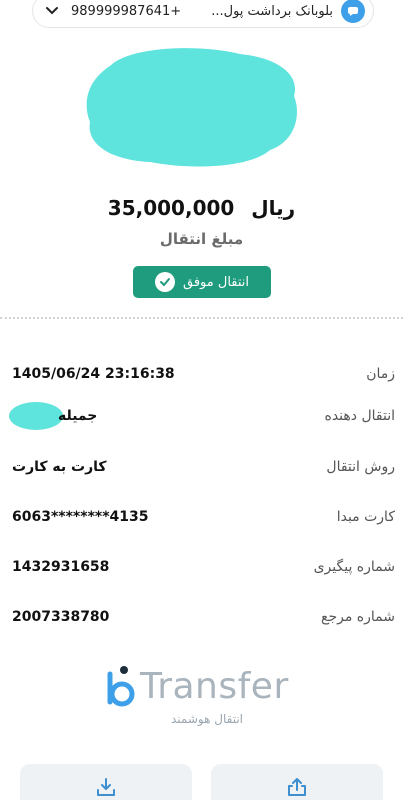 This screenshot has width=403, height=800. Describe the element at coordinates (214, 686) in the screenshot. I see `logo-wordmark: Transfer` at that location.